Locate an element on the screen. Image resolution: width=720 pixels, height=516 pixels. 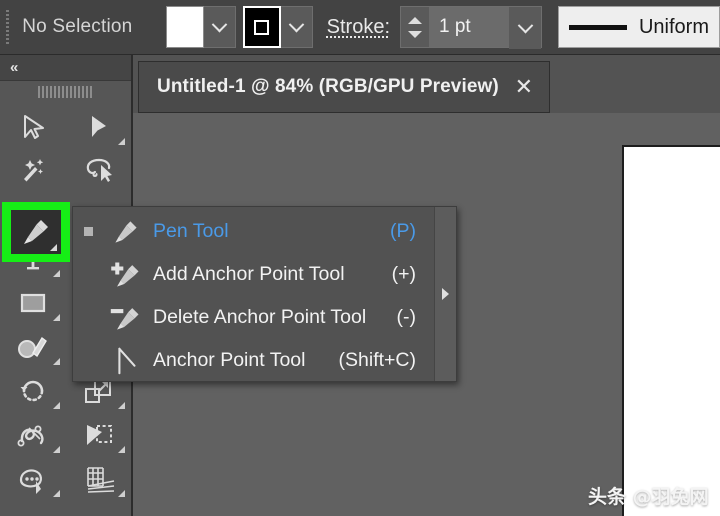
stroke-color-group is located at coordinates (277, 27).